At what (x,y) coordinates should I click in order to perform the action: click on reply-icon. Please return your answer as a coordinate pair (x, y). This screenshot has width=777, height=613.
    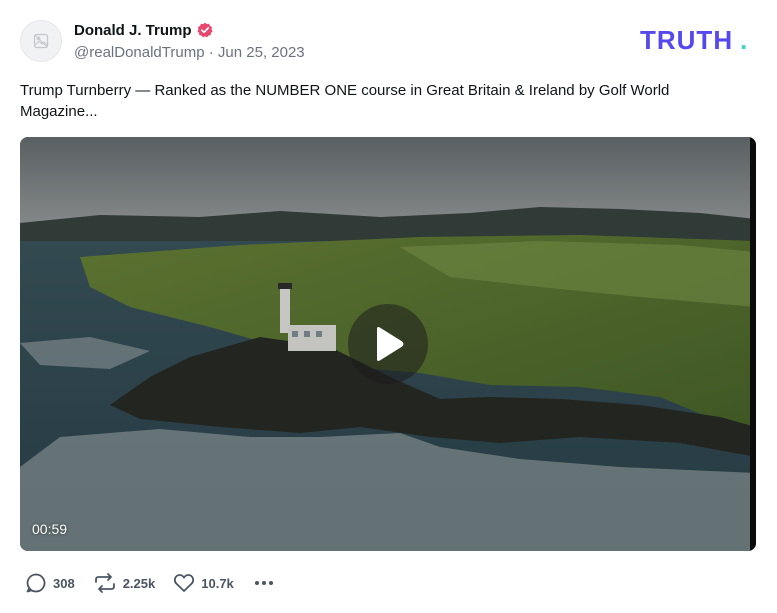
    Looking at the image, I should click on (36, 583).